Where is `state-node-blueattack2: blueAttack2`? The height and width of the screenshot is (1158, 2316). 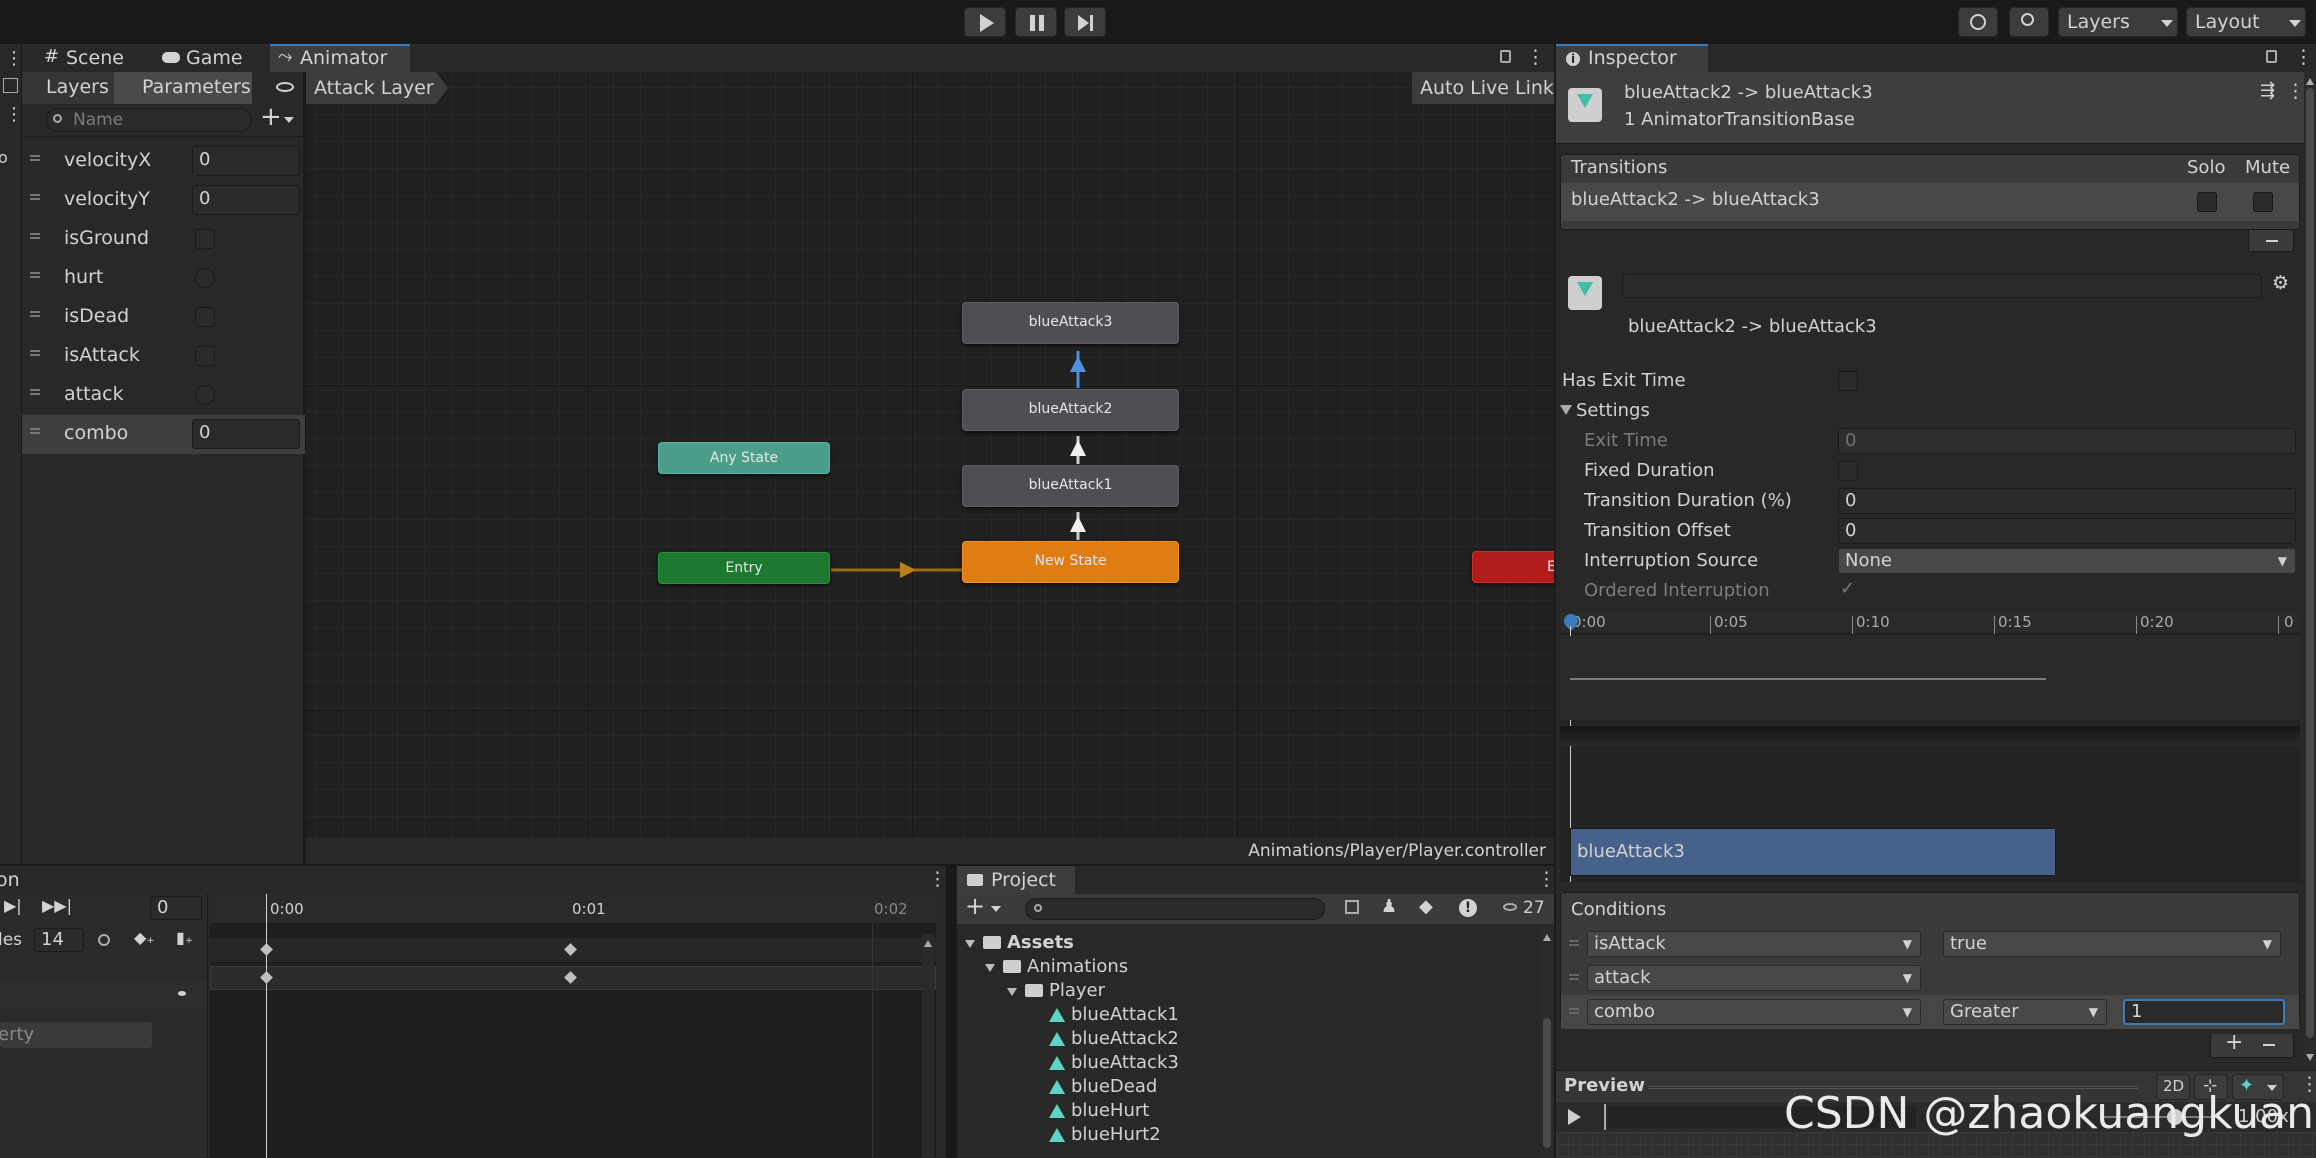
state-node-blueattack2: blueAttack2 is located at coordinates (1070, 410).